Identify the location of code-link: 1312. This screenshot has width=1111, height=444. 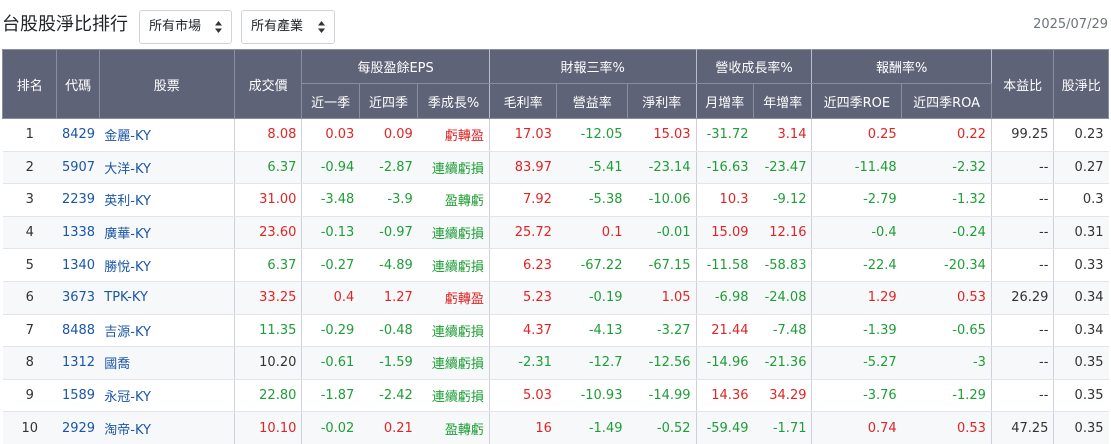
(78, 363).